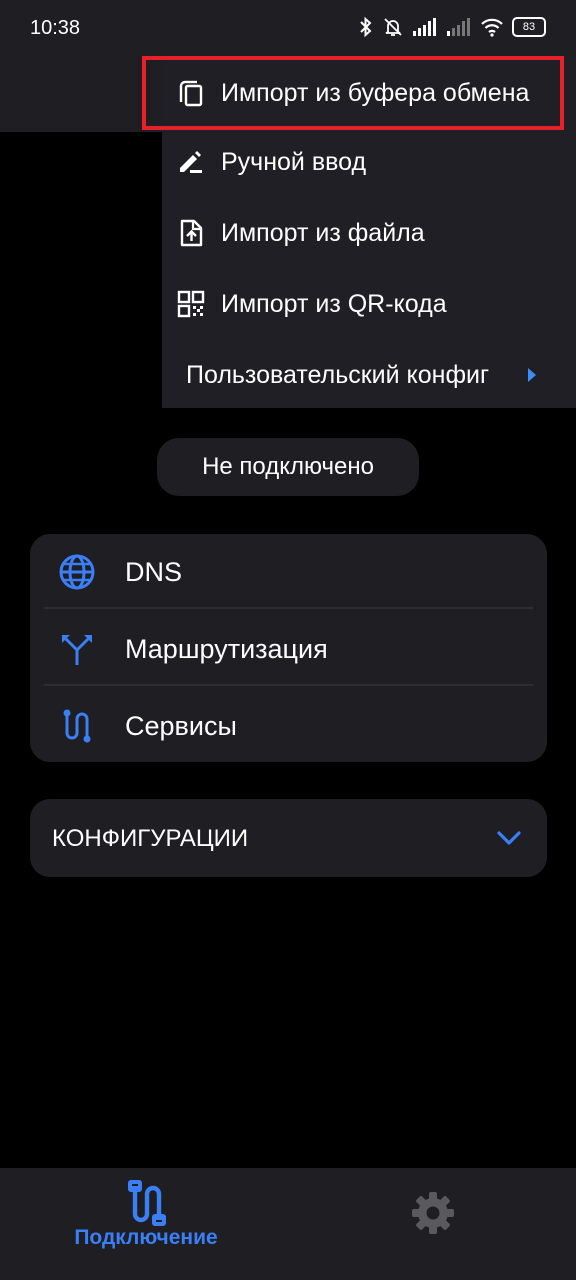 The image size is (576, 1280). What do you see at coordinates (393, 27) in the screenshot?
I see `bell-muted-icon` at bounding box center [393, 27].